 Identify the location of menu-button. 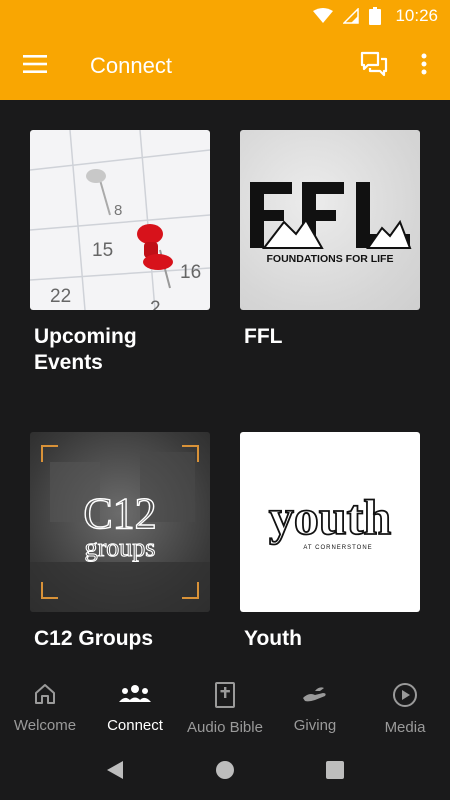
(35, 66).